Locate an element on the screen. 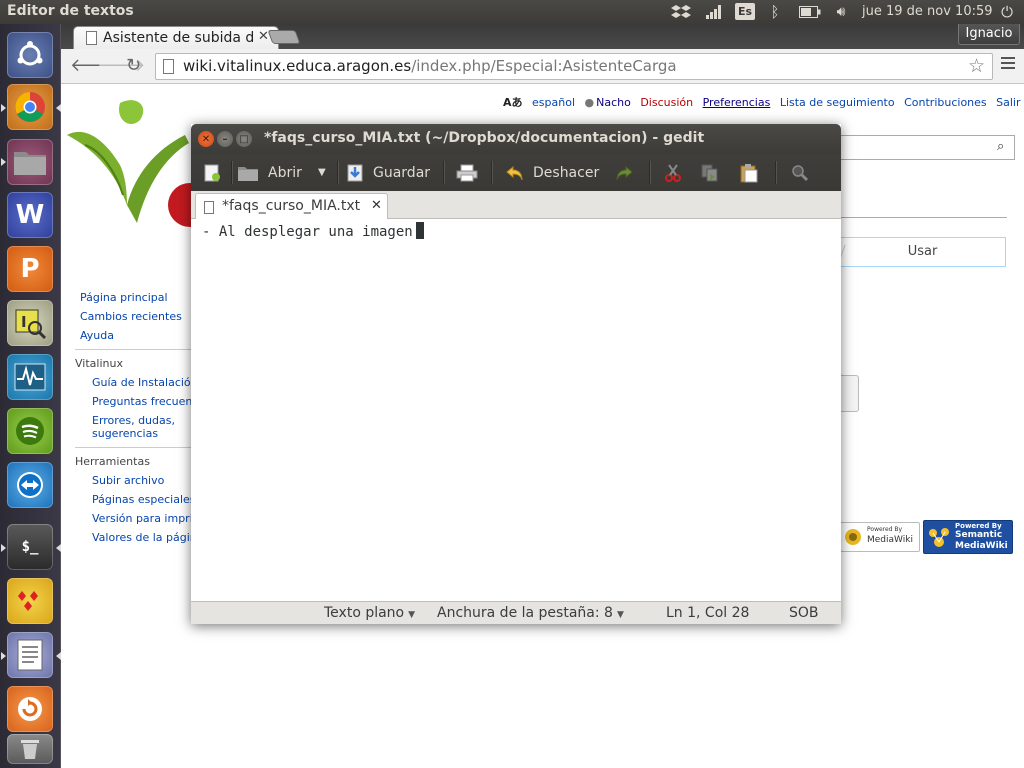 The image size is (1024, 768). discussion-link: Discusión is located at coordinates (666, 102).